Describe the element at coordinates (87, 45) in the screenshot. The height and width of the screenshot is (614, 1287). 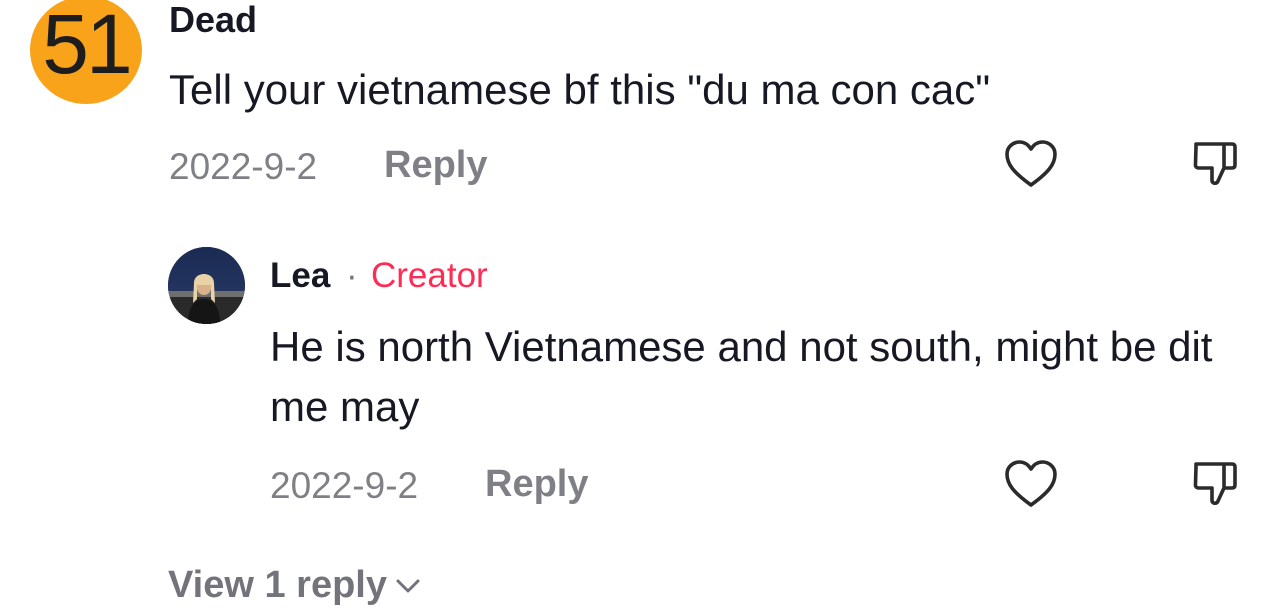
I see `avatar-text: 51` at that location.